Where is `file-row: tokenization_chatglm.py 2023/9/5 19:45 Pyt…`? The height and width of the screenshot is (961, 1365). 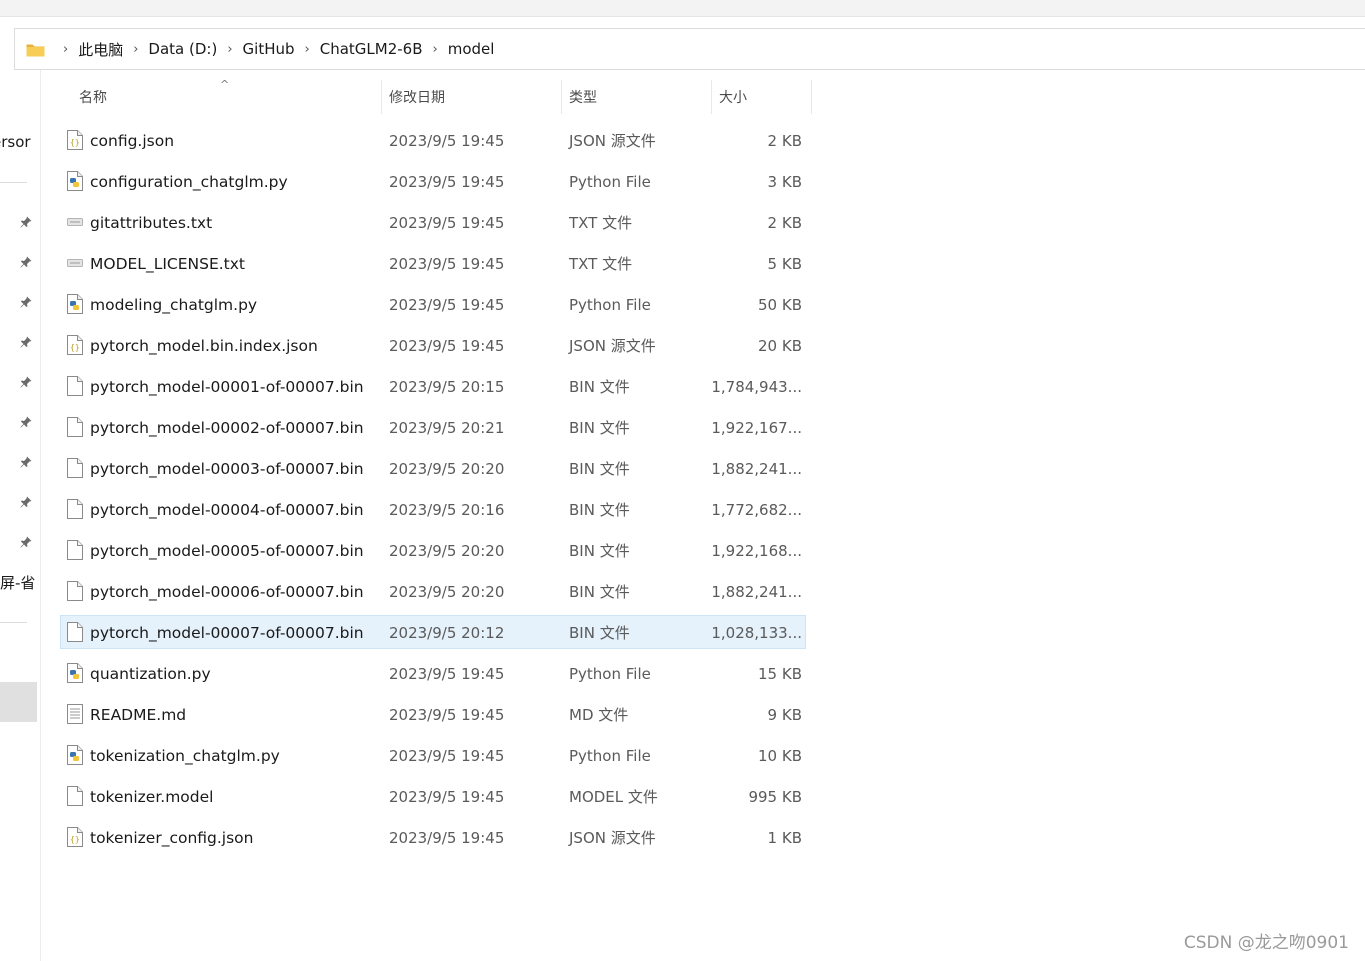
file-row: tokenization_chatglm.py 2023/9/5 19:45 Pyt… is located at coordinates (434, 755).